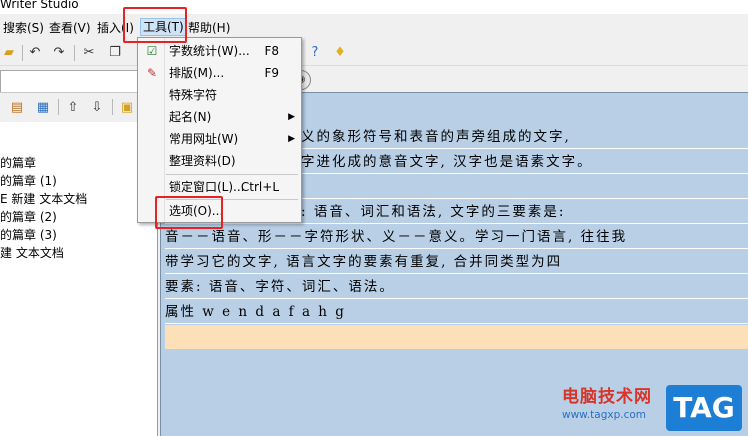 This screenshot has width=748, height=436. Describe the element at coordinates (456, 337) in the screenshot. I see `editor-current-line` at that location.